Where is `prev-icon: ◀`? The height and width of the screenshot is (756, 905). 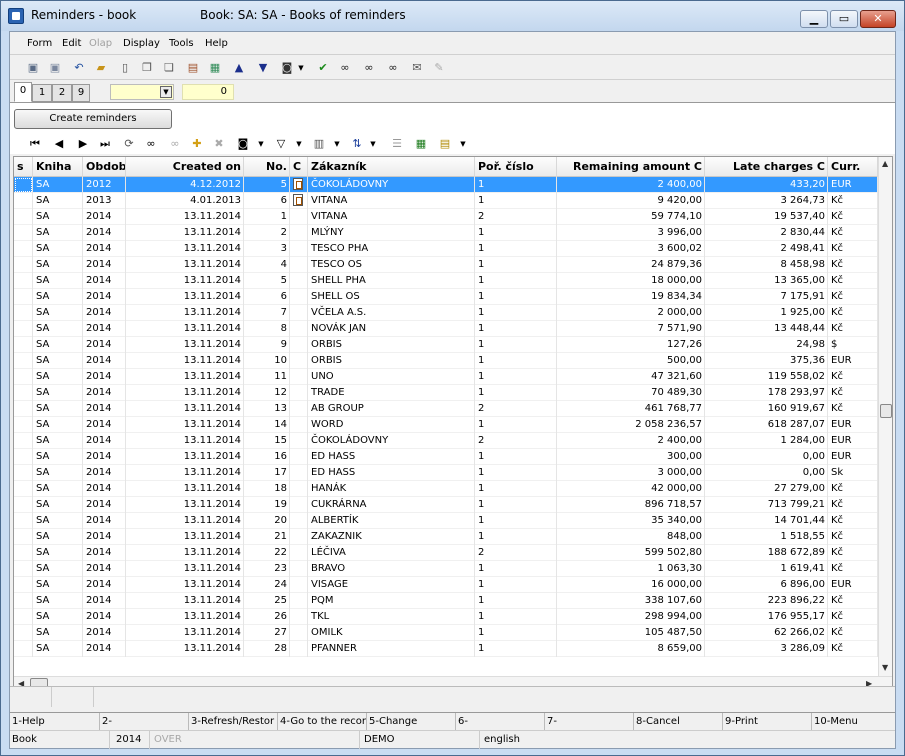
prev-icon: ◀ is located at coordinates (59, 144).